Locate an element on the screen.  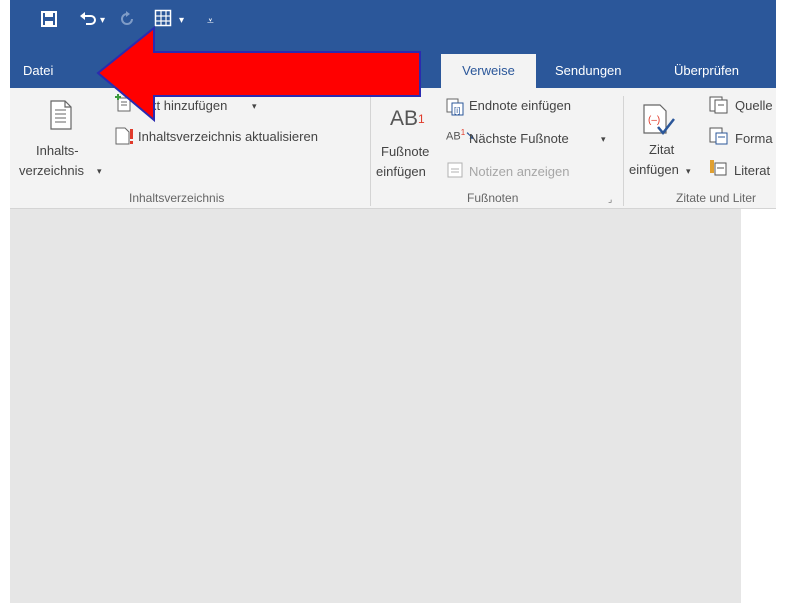
insert-citation-label-2: einfügen is located at coordinates (654, 170).